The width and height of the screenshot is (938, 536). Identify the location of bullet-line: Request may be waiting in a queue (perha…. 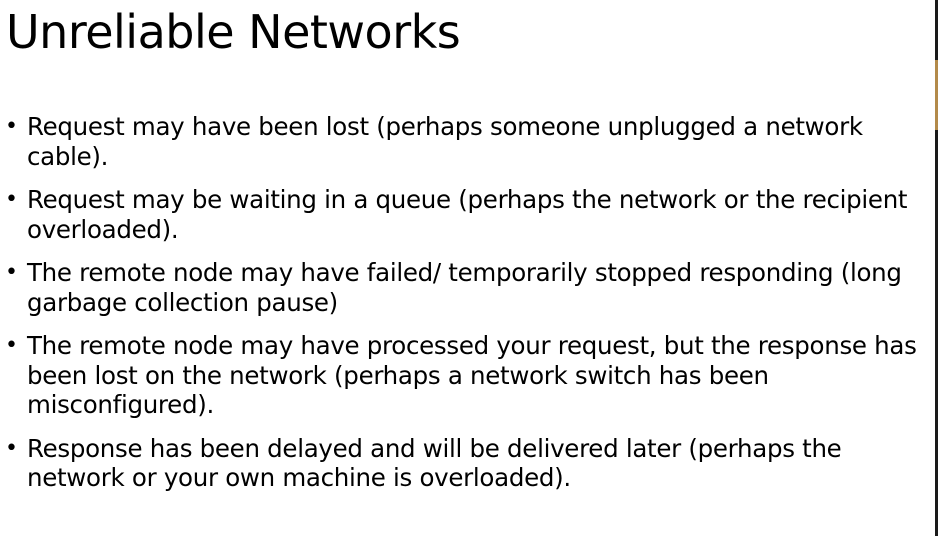
(467, 199).